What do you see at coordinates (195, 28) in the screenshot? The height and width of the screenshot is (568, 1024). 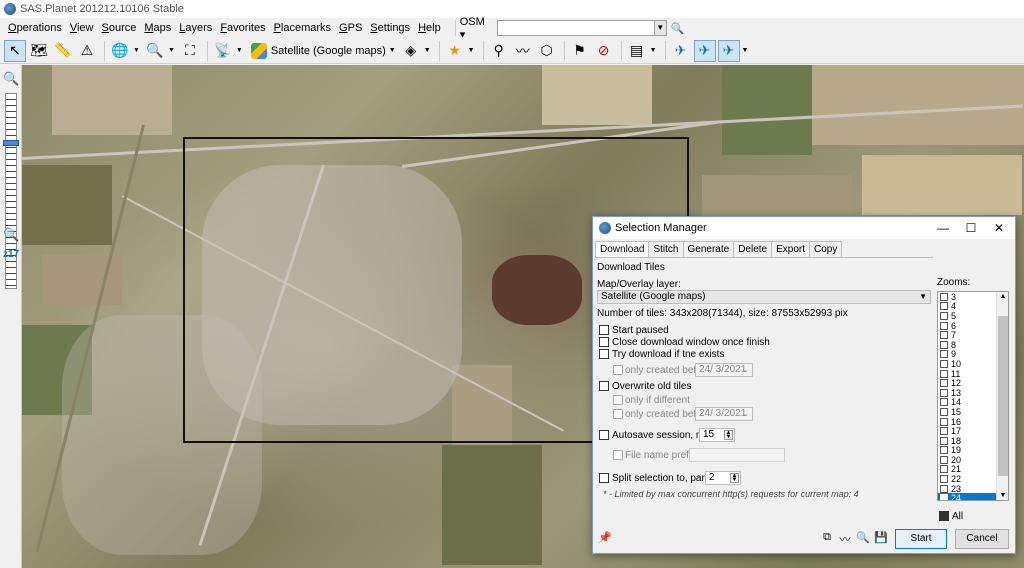 I see `menu-layers: Layers` at bounding box center [195, 28].